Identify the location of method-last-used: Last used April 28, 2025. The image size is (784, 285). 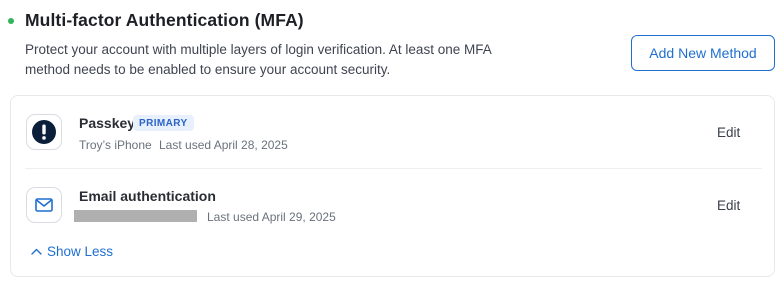
(223, 145).